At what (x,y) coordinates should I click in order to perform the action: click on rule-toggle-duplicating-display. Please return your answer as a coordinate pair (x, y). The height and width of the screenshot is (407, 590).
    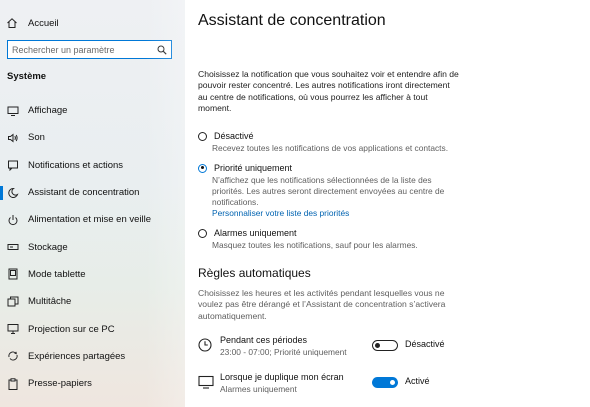
    Looking at the image, I should click on (385, 382).